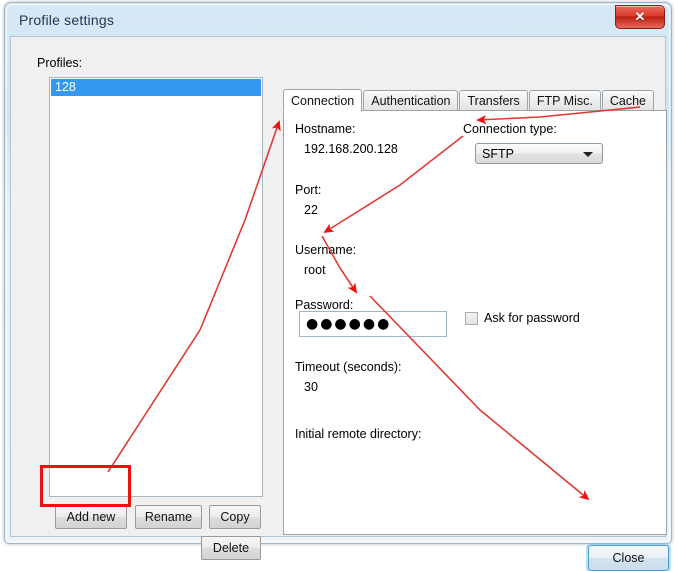 This screenshot has height=571, width=678. What do you see at coordinates (323, 100) in the screenshot?
I see `tab-connection: Connection` at bounding box center [323, 100].